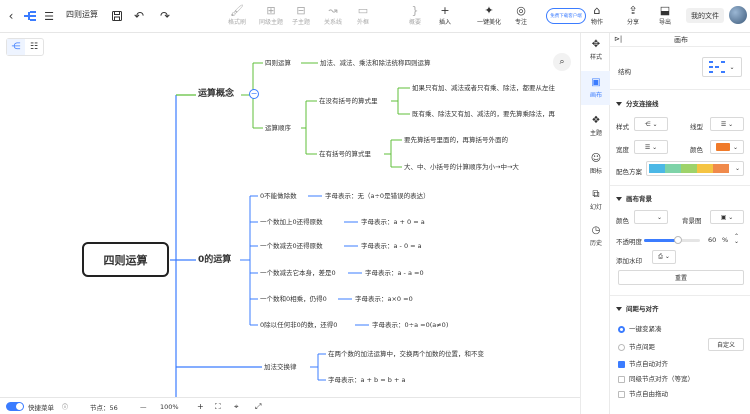  I want to click on zoom-level: 100%, so click(169, 406).